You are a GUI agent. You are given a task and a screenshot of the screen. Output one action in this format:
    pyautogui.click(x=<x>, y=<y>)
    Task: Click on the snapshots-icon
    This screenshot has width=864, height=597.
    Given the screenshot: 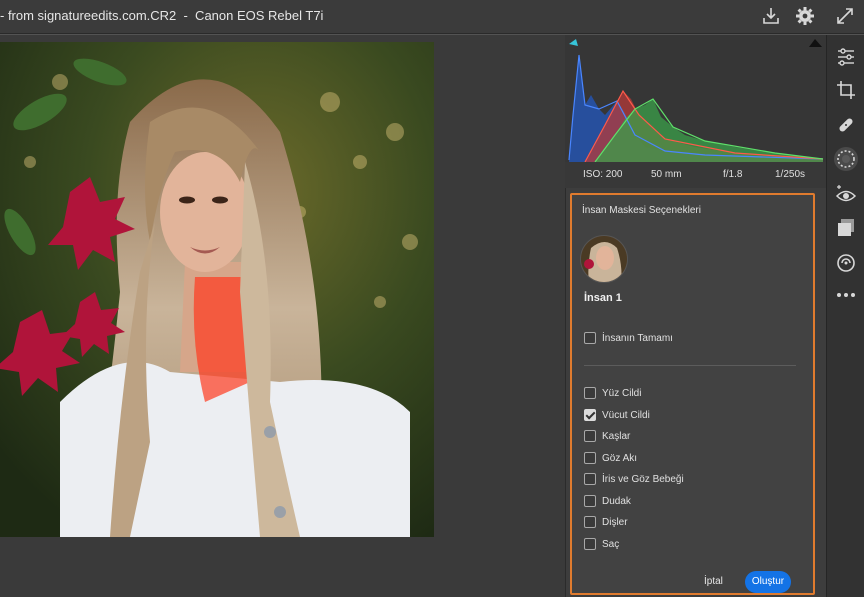 What is the action you would take?
    pyautogui.click(x=846, y=263)
    